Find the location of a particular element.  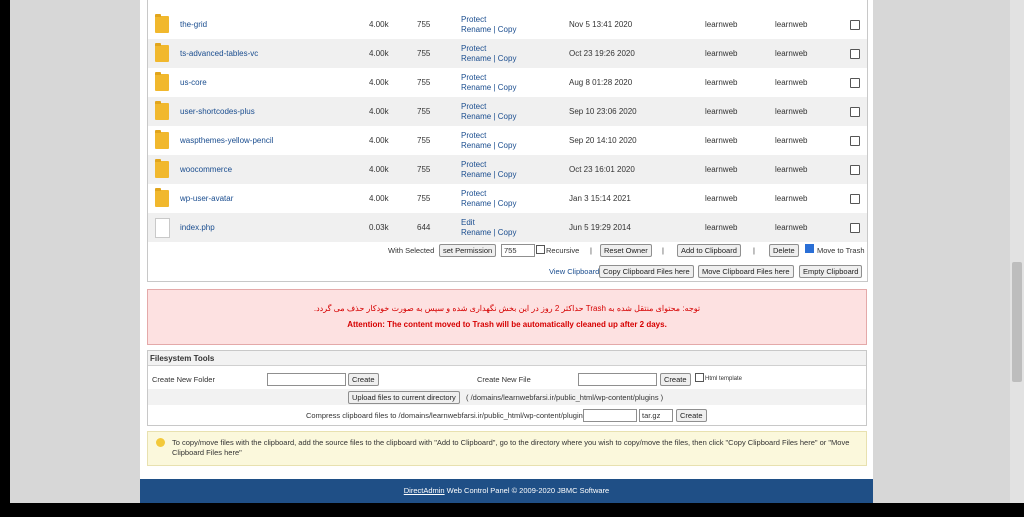

reset-owner-button: Reset Owner is located at coordinates (626, 250).